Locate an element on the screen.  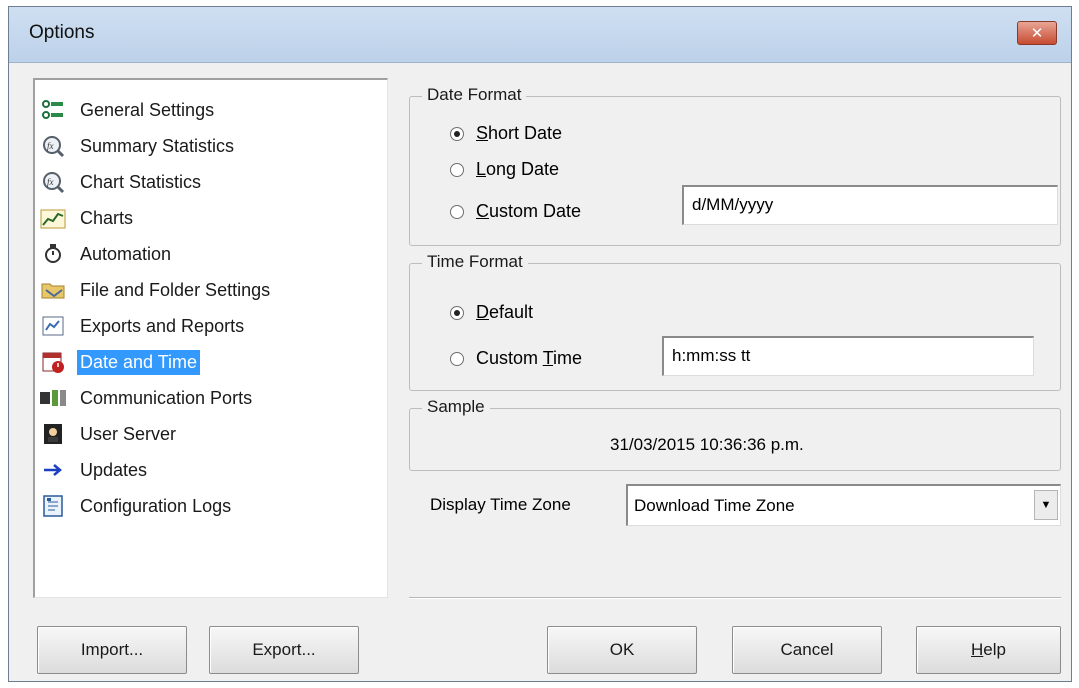
chart-statistics-icon: fx is located at coordinates (53, 182).